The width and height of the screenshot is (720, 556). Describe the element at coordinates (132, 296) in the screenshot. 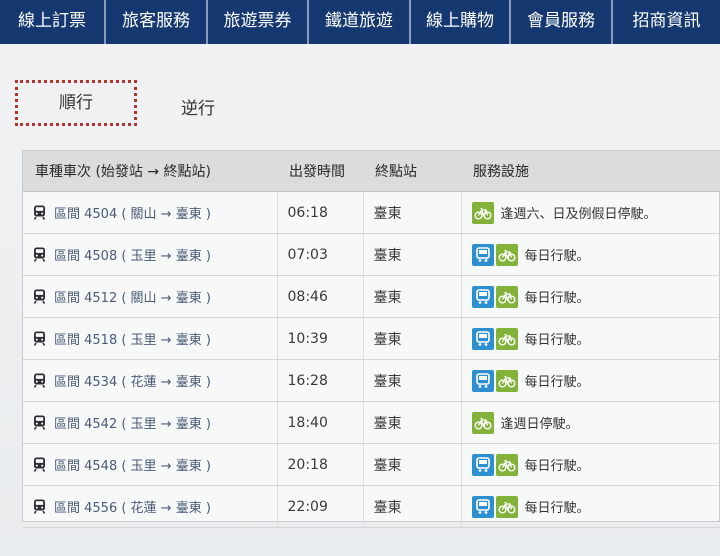

I see `train-link: 區間 4512 ( 關山 → 臺東 )` at that location.